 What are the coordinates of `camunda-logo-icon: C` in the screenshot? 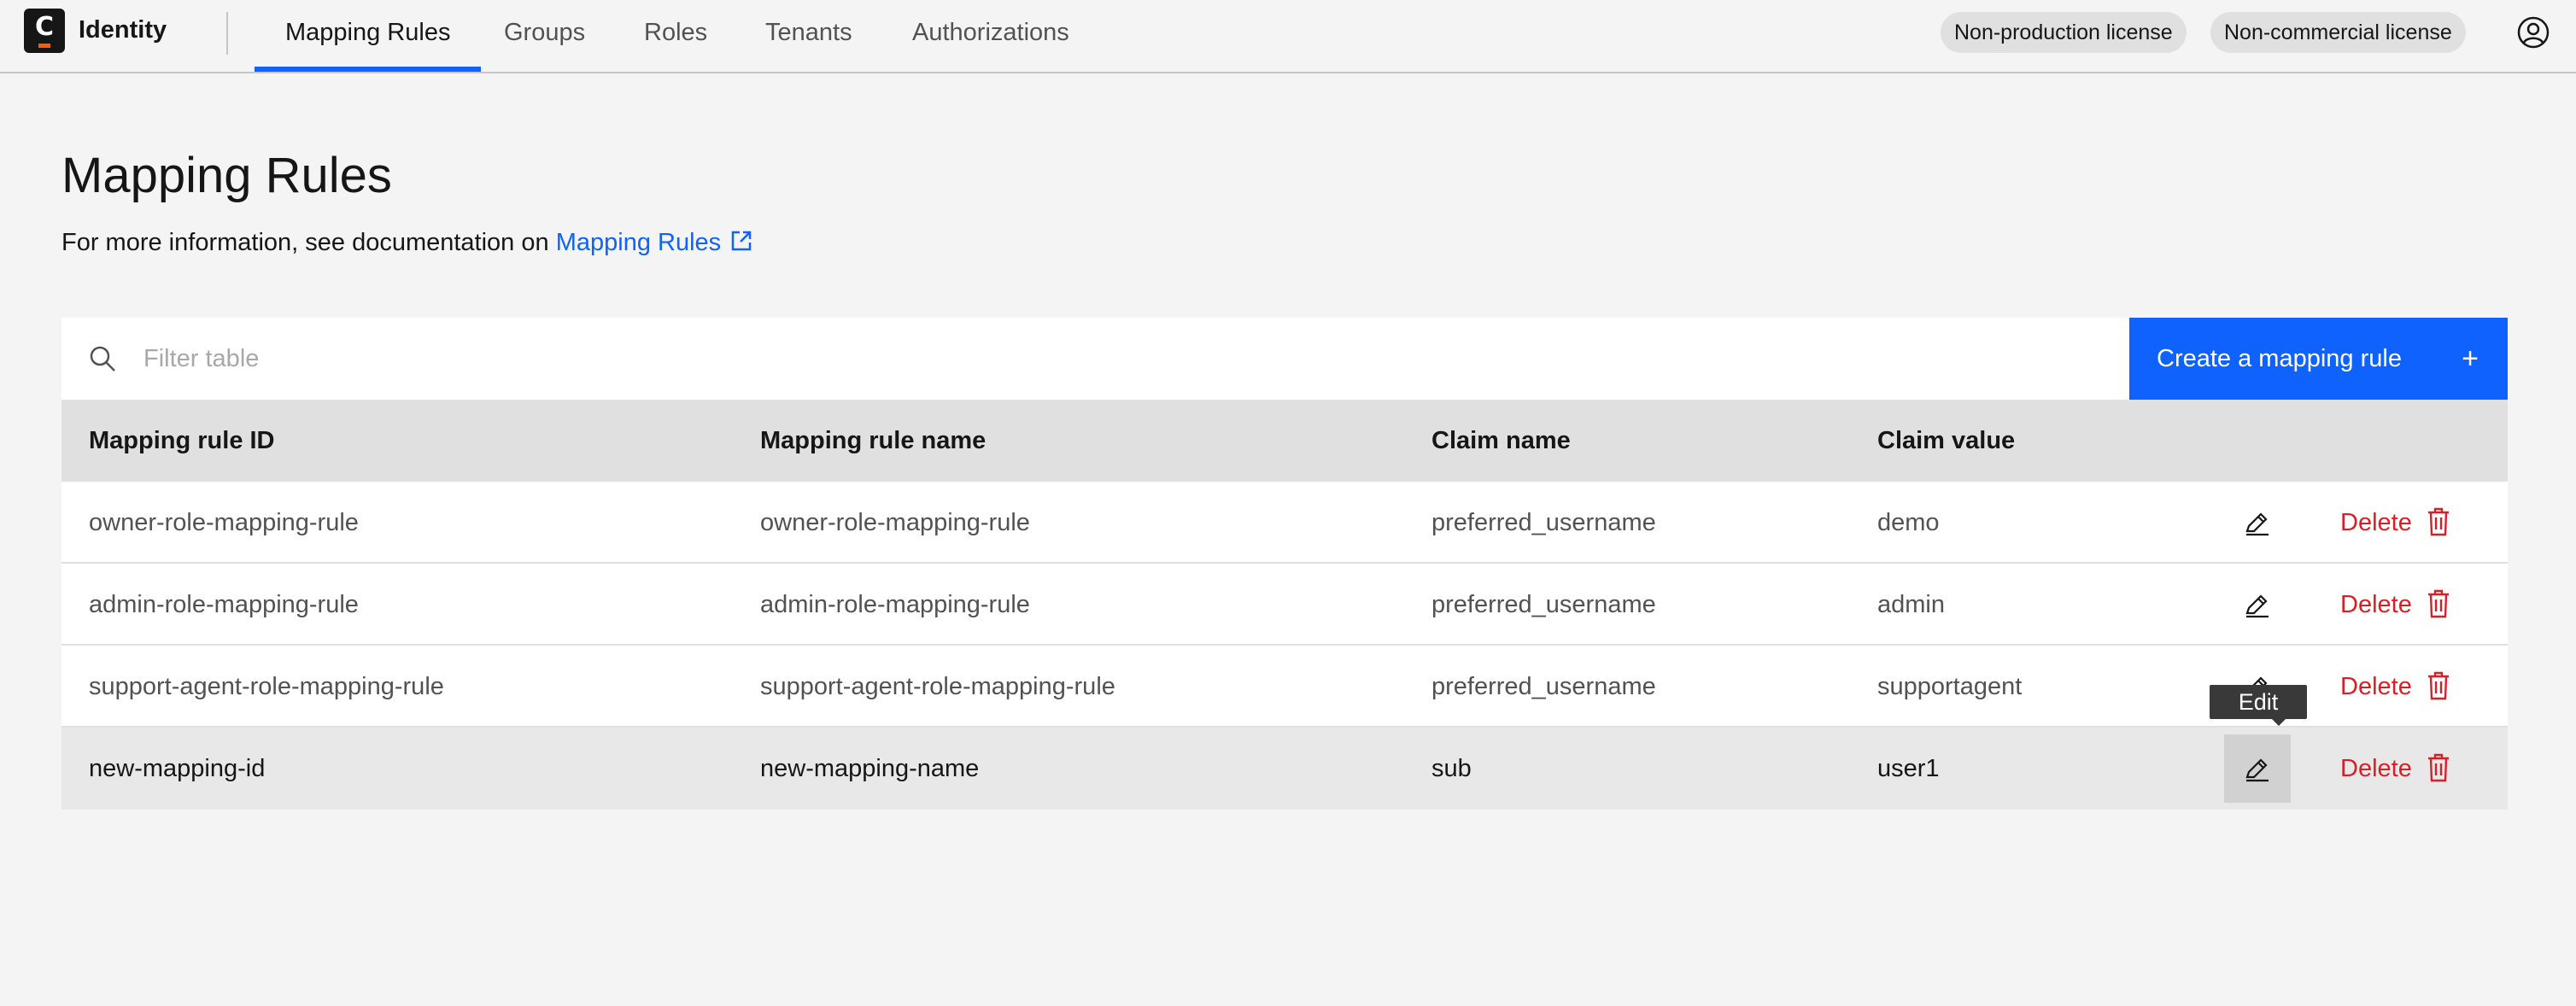 It's located at (44, 31).